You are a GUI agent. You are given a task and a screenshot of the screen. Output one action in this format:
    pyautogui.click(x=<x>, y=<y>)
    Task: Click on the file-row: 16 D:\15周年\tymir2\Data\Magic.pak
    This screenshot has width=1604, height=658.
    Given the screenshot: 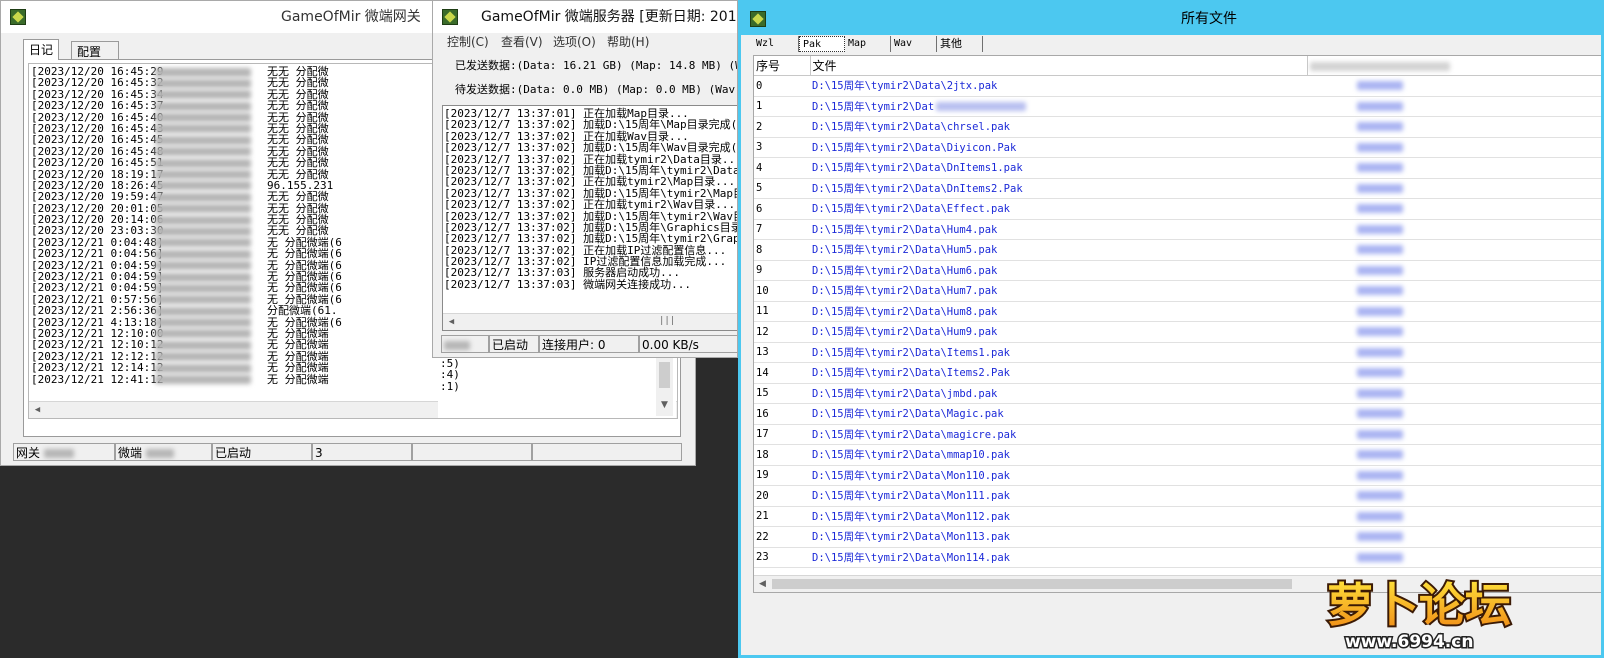 What is the action you would take?
    pyautogui.click(x=1177, y=414)
    